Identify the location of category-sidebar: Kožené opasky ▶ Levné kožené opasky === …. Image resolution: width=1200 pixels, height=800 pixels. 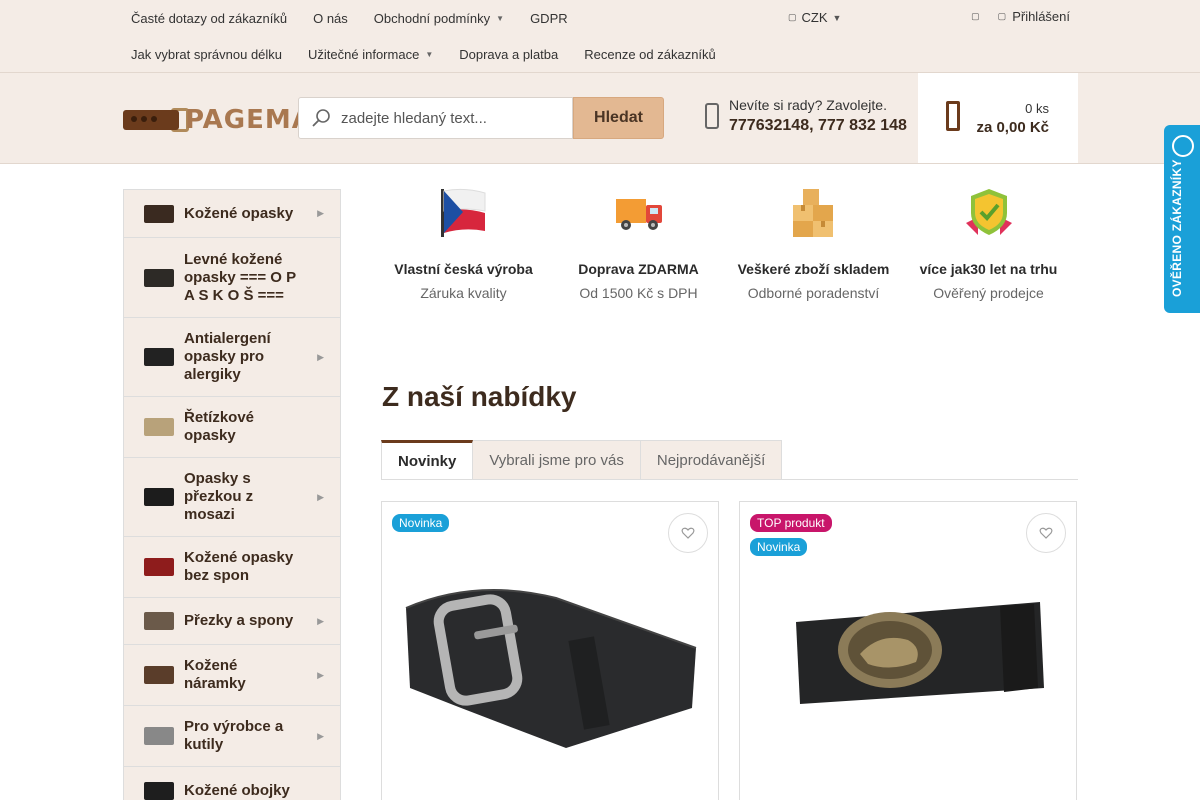
(232, 494).